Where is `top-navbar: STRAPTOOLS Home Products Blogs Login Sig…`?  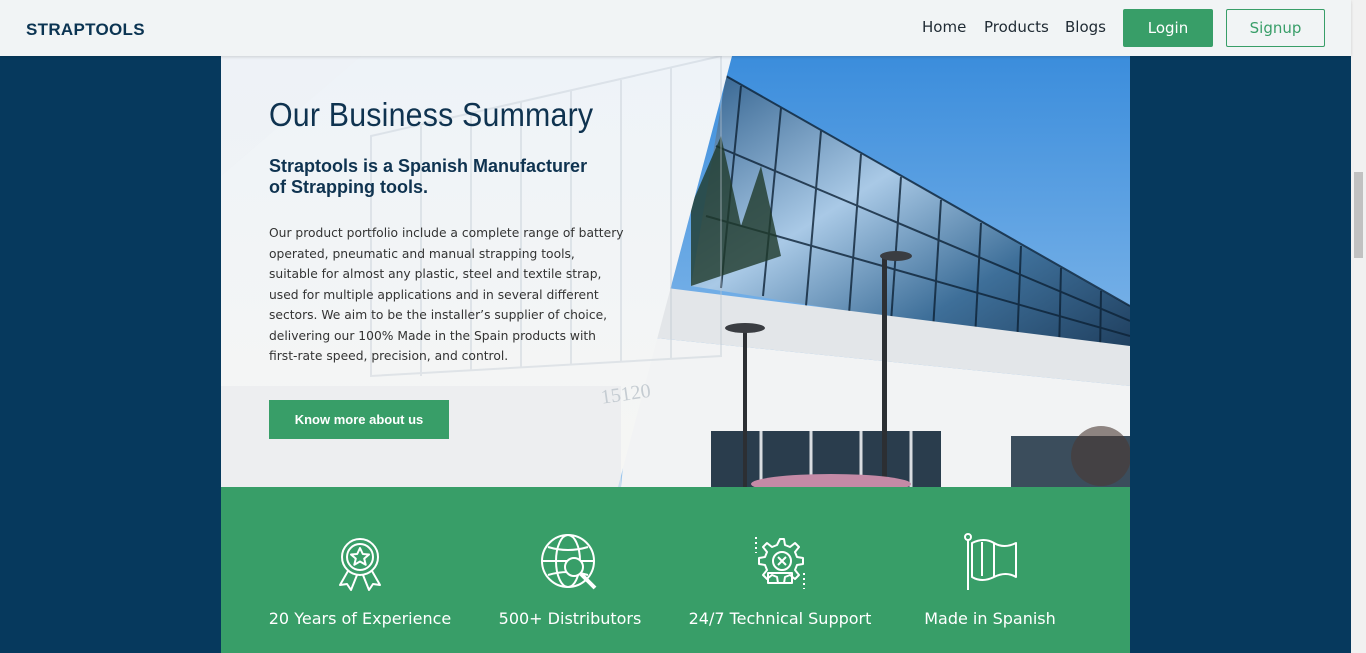 top-navbar: STRAPTOOLS Home Products Blogs Login Sig… is located at coordinates (675, 28).